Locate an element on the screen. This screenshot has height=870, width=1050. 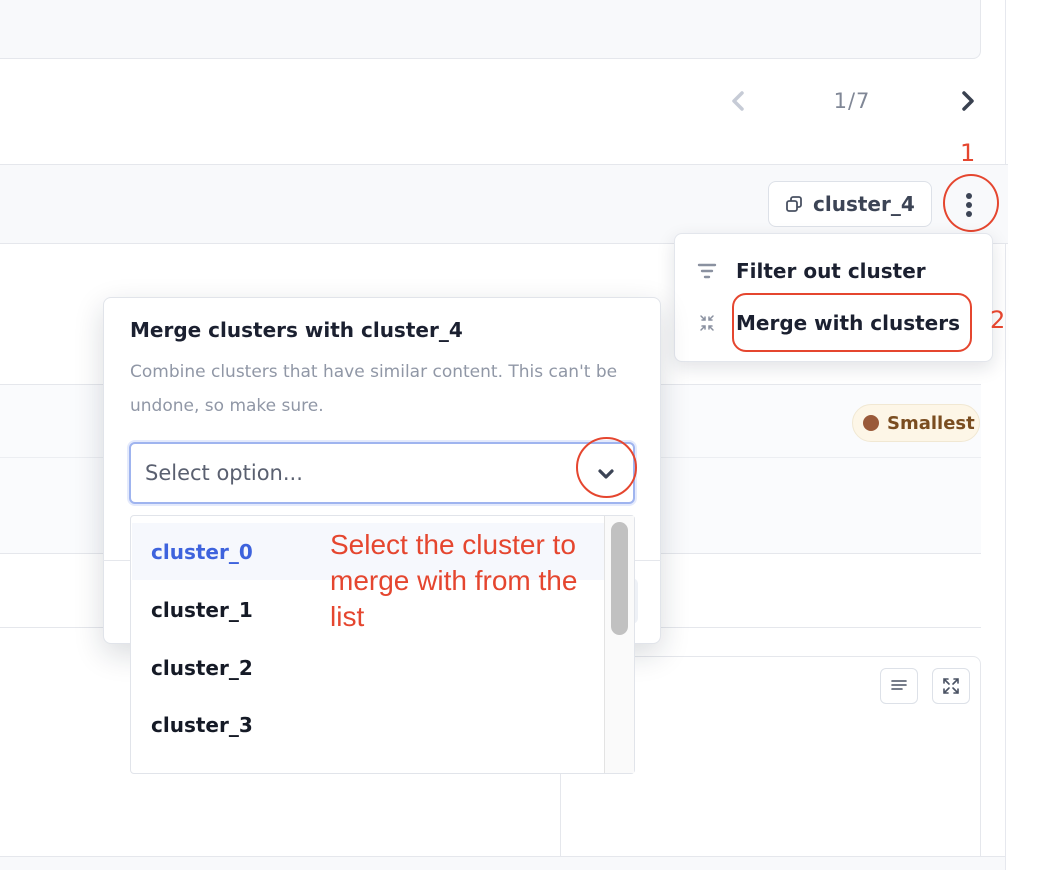
filter-icon is located at coordinates (707, 271).